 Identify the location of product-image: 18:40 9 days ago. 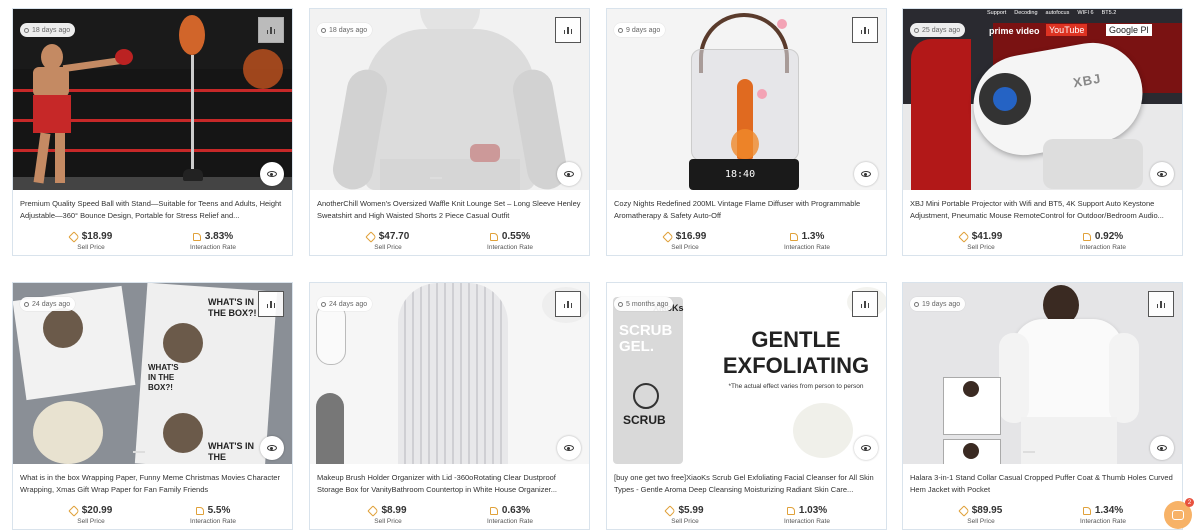
(746, 99).